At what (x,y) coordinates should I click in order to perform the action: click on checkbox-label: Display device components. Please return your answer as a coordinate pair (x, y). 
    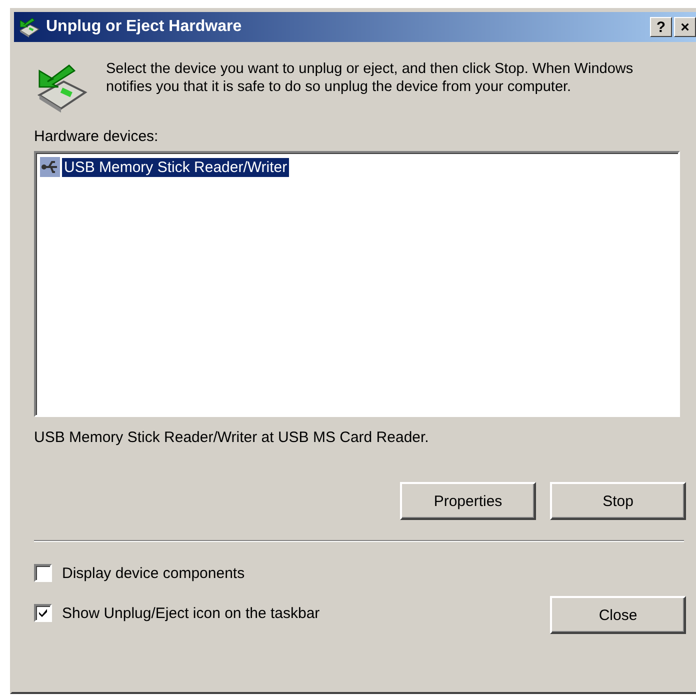
    Looking at the image, I should click on (153, 573).